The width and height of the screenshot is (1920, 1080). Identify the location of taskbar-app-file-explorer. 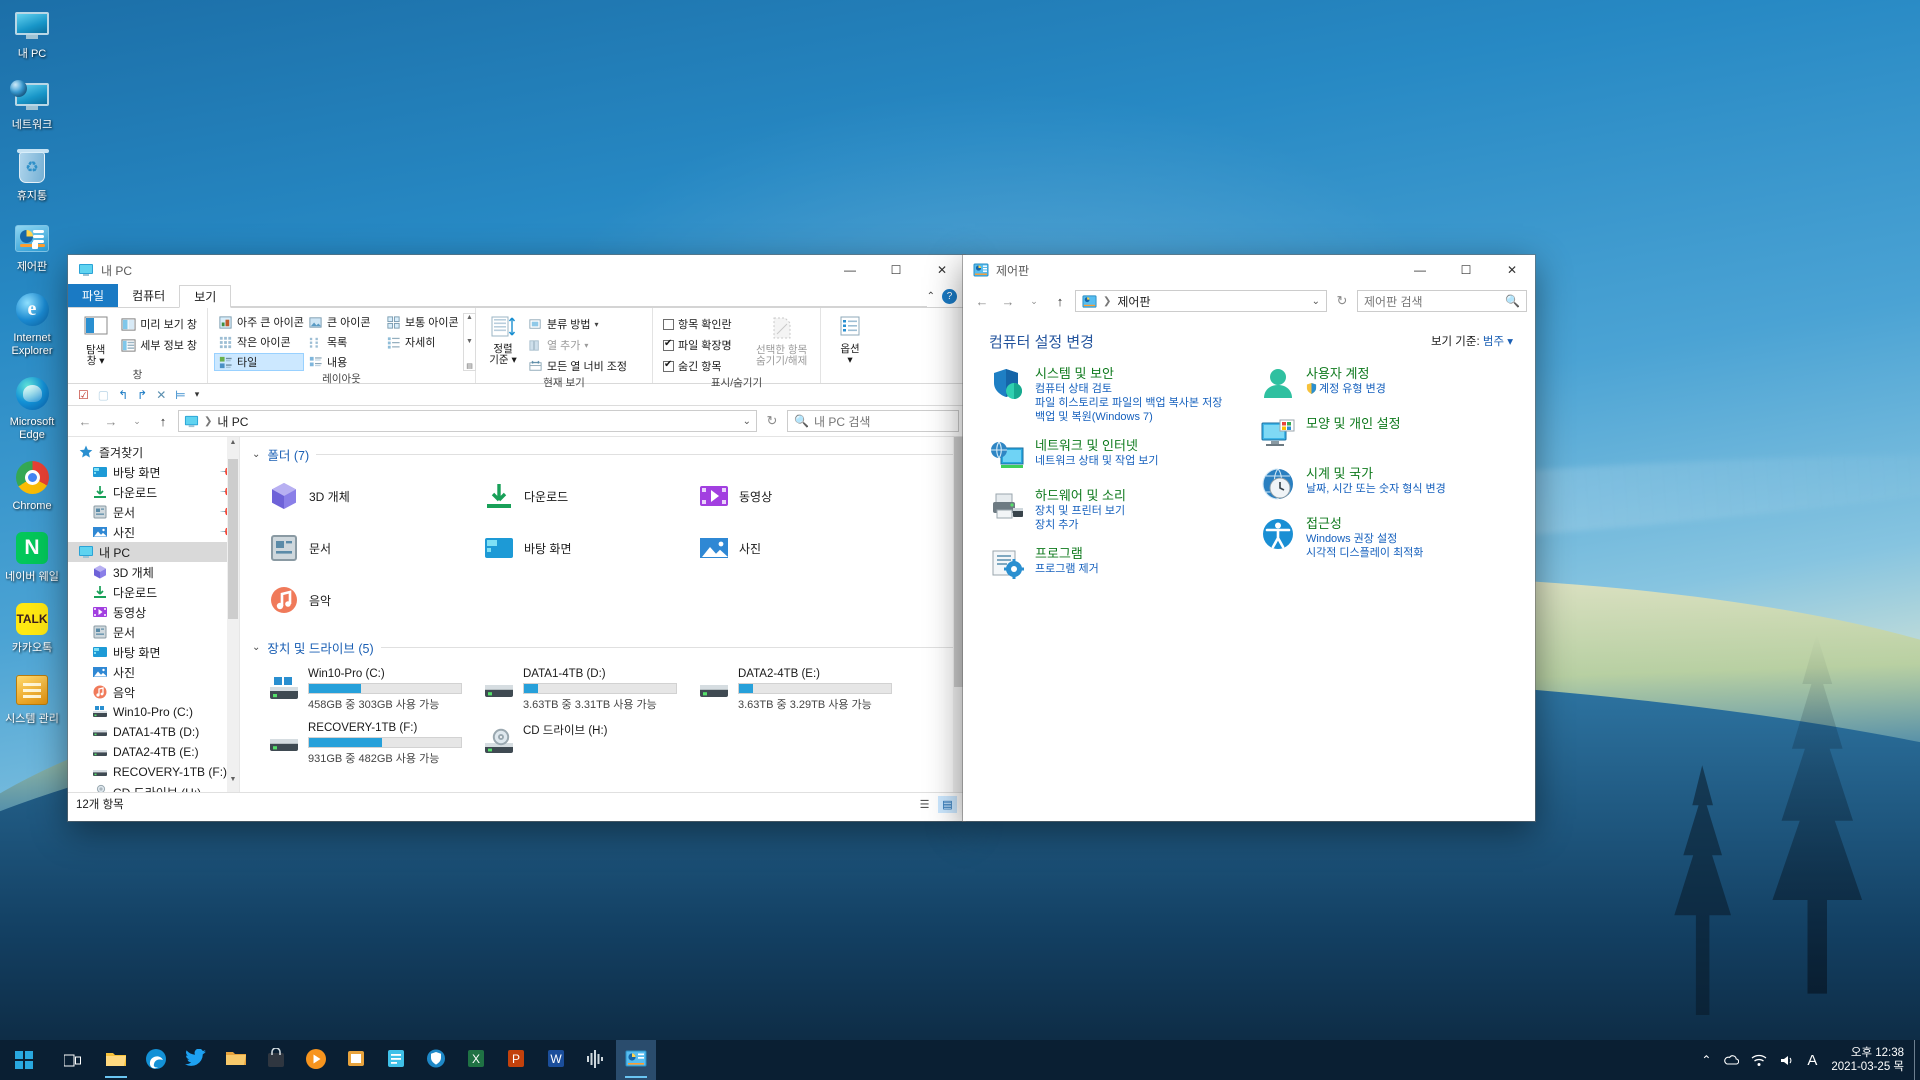
(116, 1060).